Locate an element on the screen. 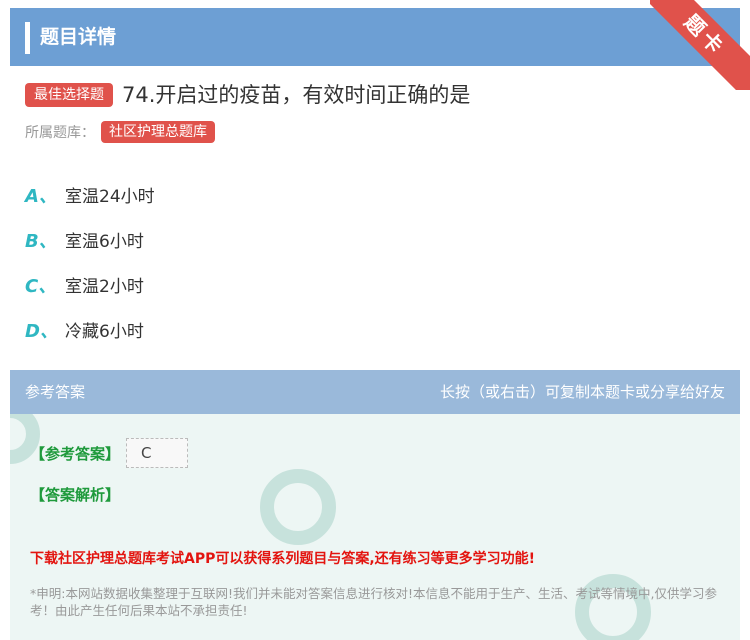 This screenshot has width=750, height=640. option-letter: D、 is located at coordinates (41, 331).